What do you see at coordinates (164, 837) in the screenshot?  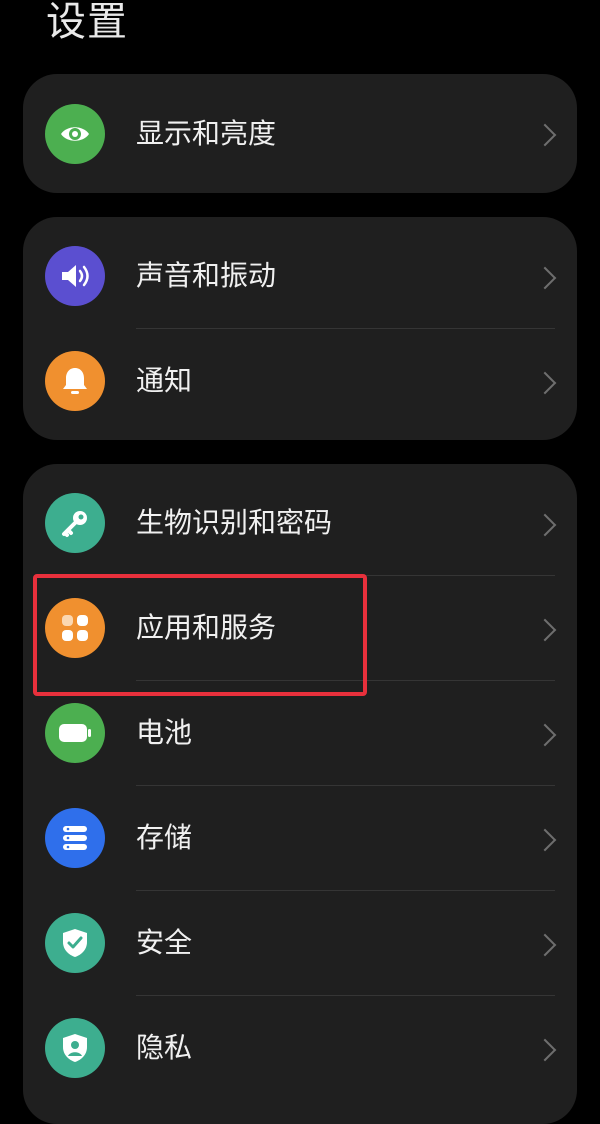 I see `settings-item-label: 存储` at bounding box center [164, 837].